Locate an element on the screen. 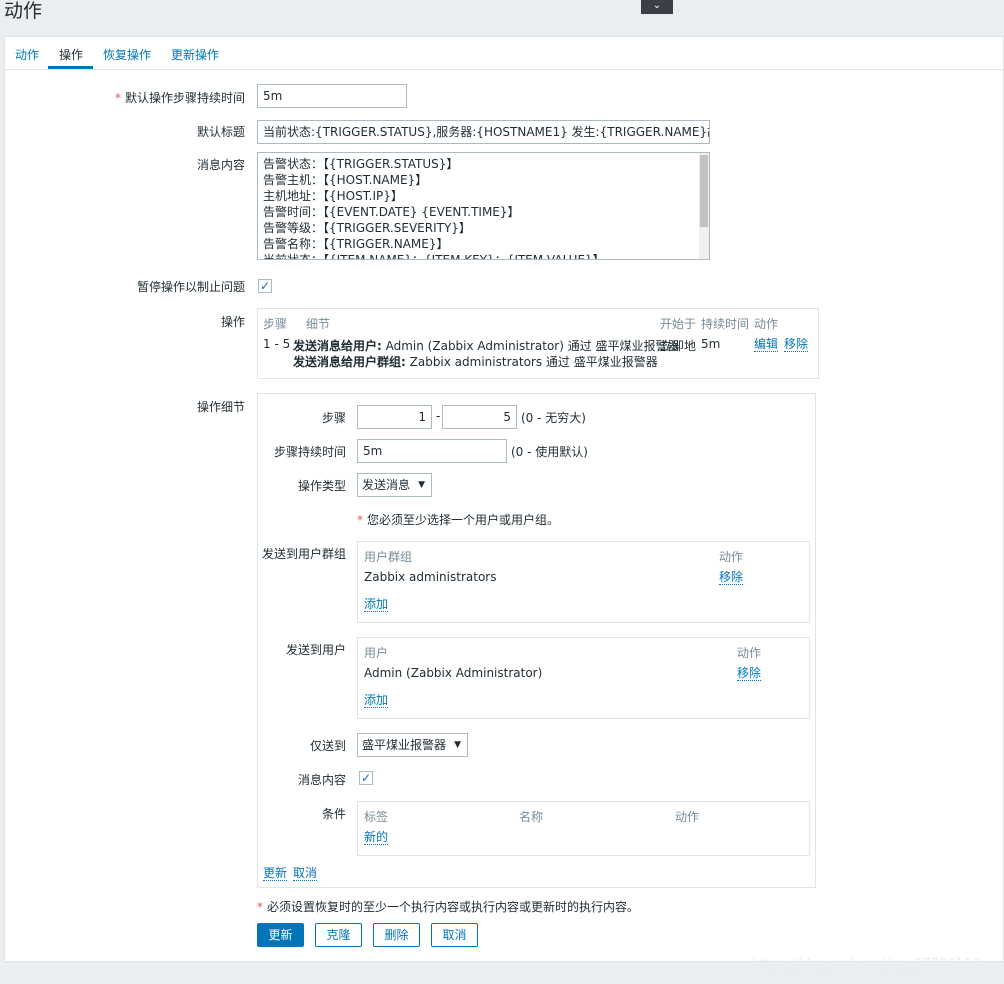  col-user-group: 用户群组 is located at coordinates (388, 557).